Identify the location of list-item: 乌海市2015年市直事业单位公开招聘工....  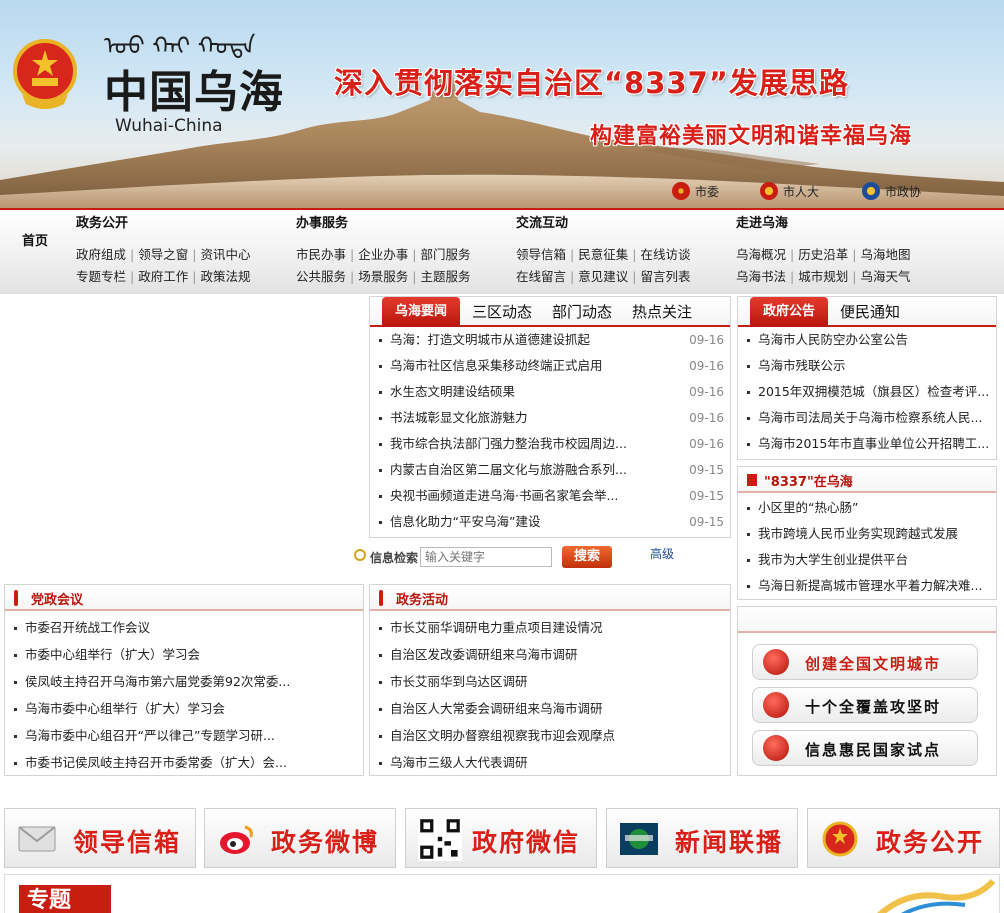
(867, 444).